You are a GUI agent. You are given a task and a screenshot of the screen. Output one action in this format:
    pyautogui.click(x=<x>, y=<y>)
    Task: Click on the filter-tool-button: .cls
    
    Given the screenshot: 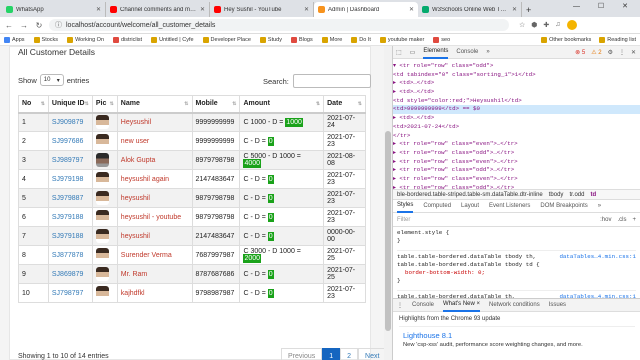 What is the action you would take?
    pyautogui.click(x=621, y=220)
    